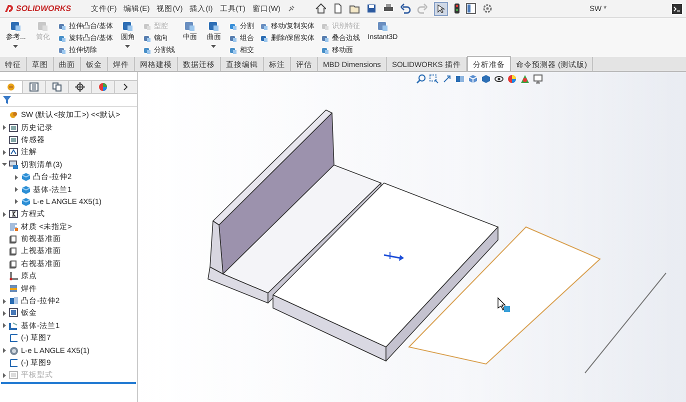  Describe the element at coordinates (504, 304) in the screenshot. I see `cursor-icon` at that location.